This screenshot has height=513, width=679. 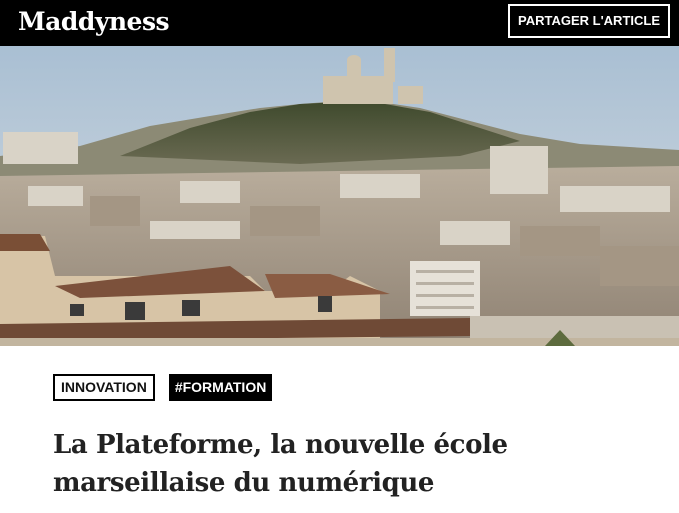 I want to click on tag-innovation: INNOVATION, so click(x=104, y=387).